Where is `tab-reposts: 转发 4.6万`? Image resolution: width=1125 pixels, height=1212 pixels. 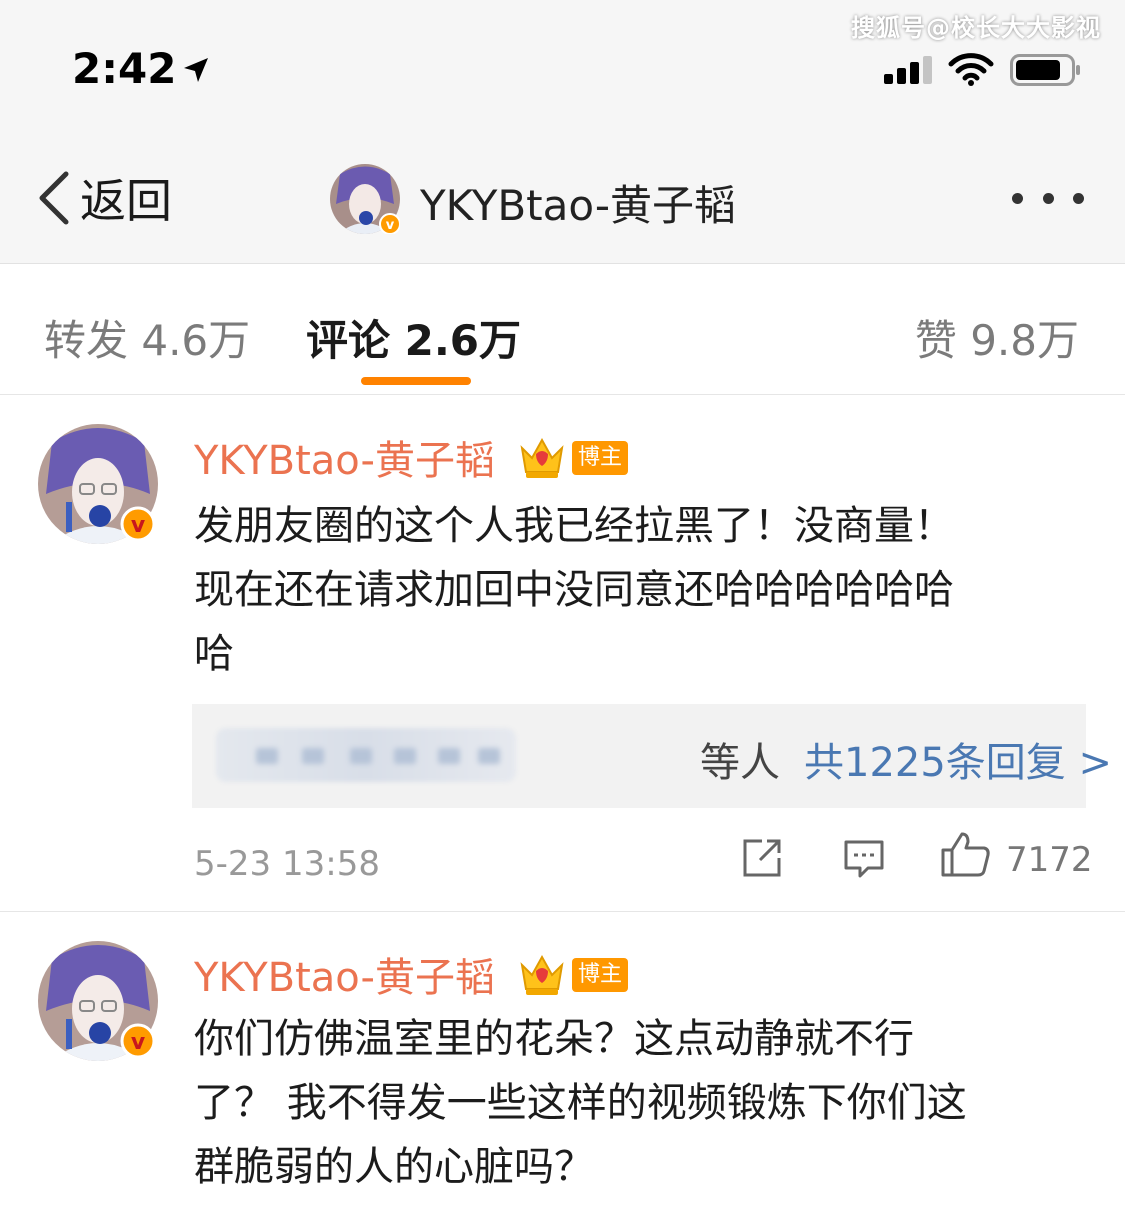 tab-reposts: 转发 4.6万 is located at coordinates (147, 337).